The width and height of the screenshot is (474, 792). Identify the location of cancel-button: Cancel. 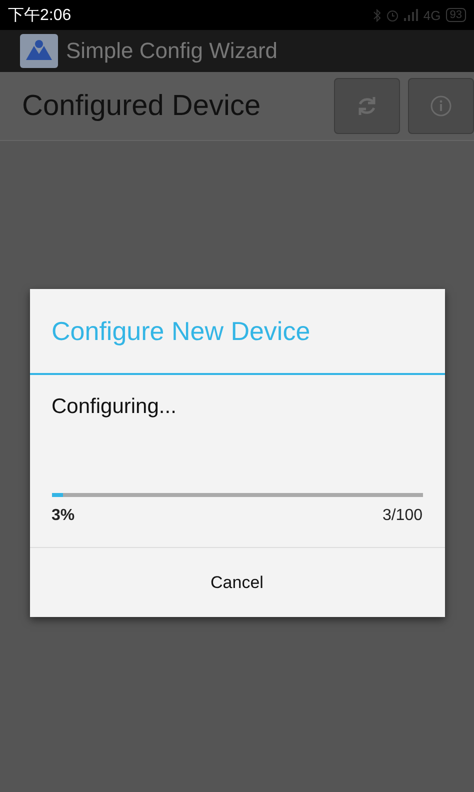
(237, 582).